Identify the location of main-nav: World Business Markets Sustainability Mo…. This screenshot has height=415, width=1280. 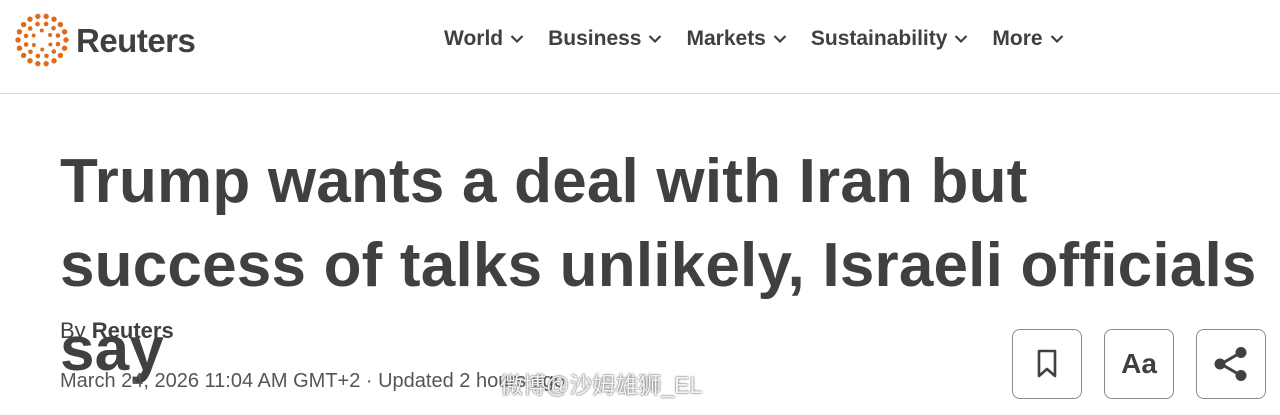
(766, 39).